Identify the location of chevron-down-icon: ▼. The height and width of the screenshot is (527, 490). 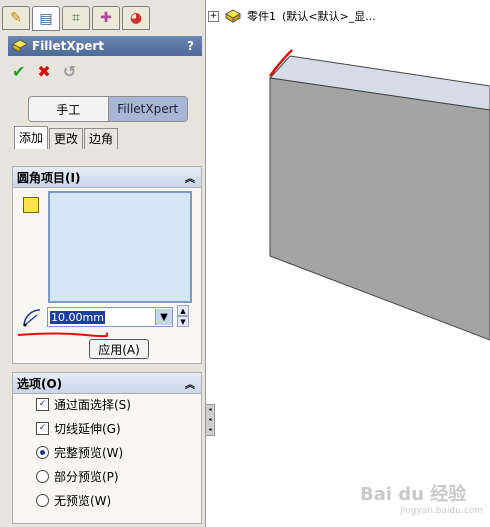
(163, 317).